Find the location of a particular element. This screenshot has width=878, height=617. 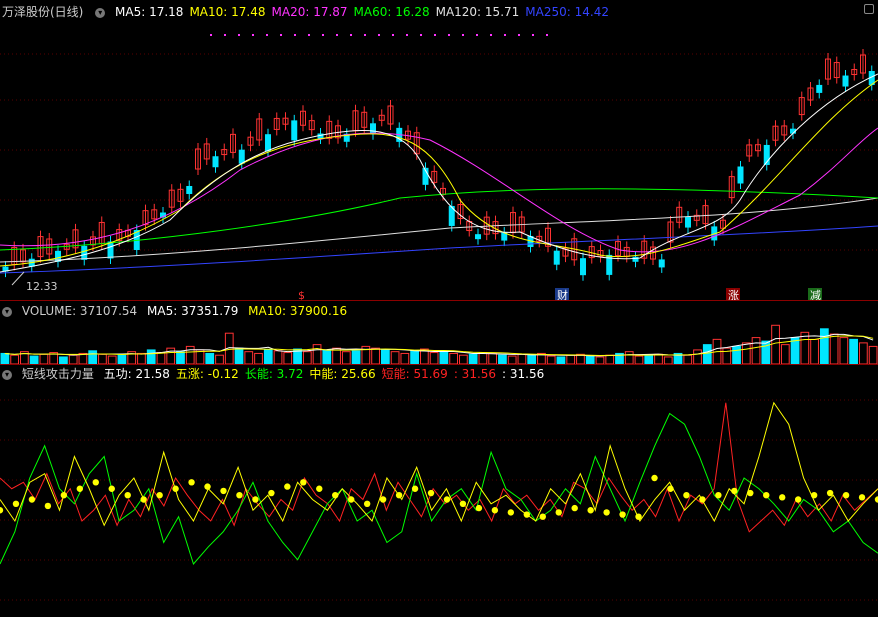

volume-ma10: MA10: 37900.16 is located at coordinates (298, 311).